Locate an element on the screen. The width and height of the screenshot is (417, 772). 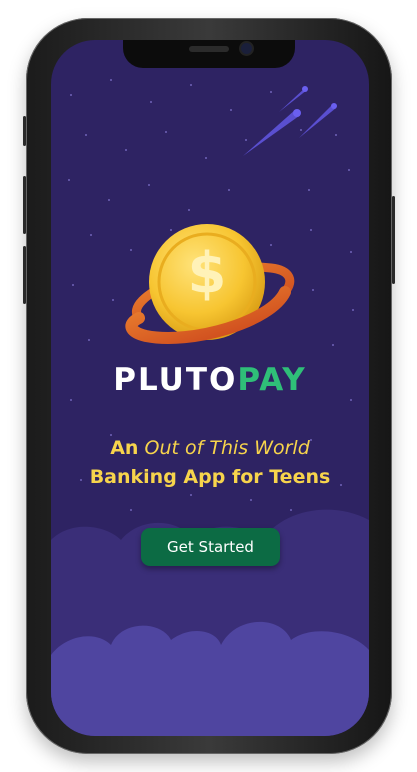
app-wordmark: PLUTOPAY is located at coordinates (210, 380).